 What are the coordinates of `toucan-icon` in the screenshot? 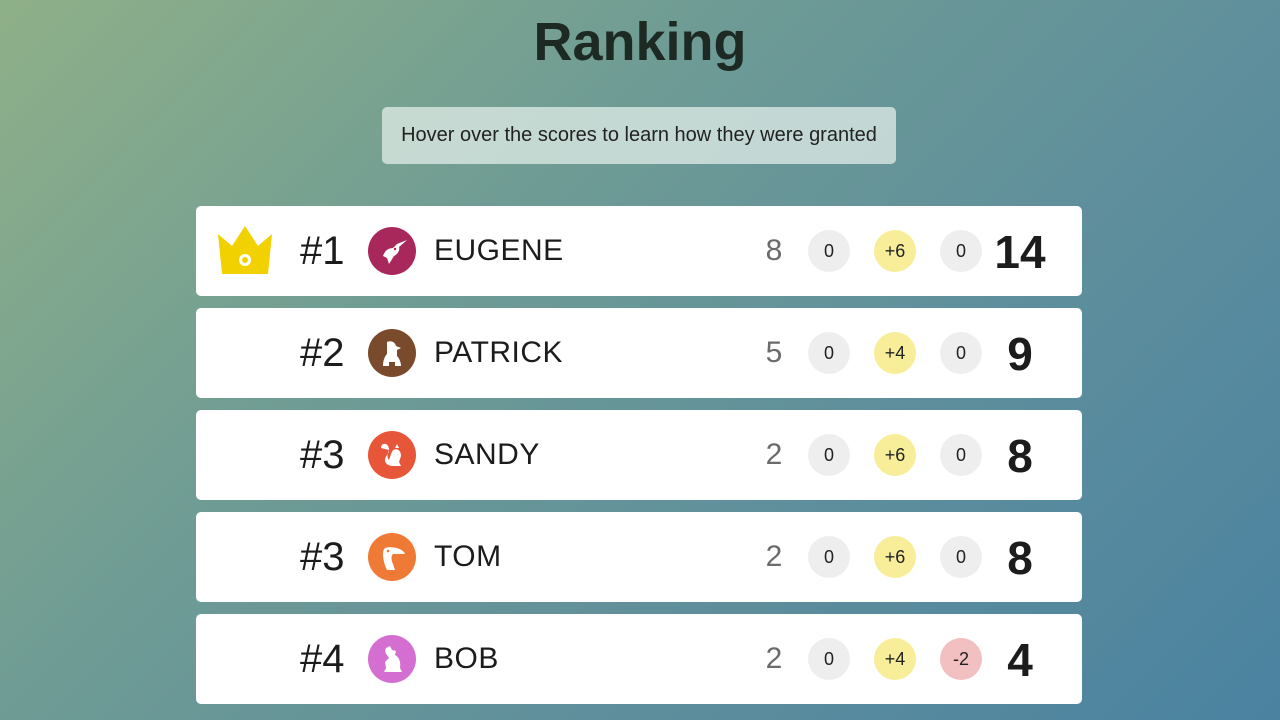 It's located at (394, 558).